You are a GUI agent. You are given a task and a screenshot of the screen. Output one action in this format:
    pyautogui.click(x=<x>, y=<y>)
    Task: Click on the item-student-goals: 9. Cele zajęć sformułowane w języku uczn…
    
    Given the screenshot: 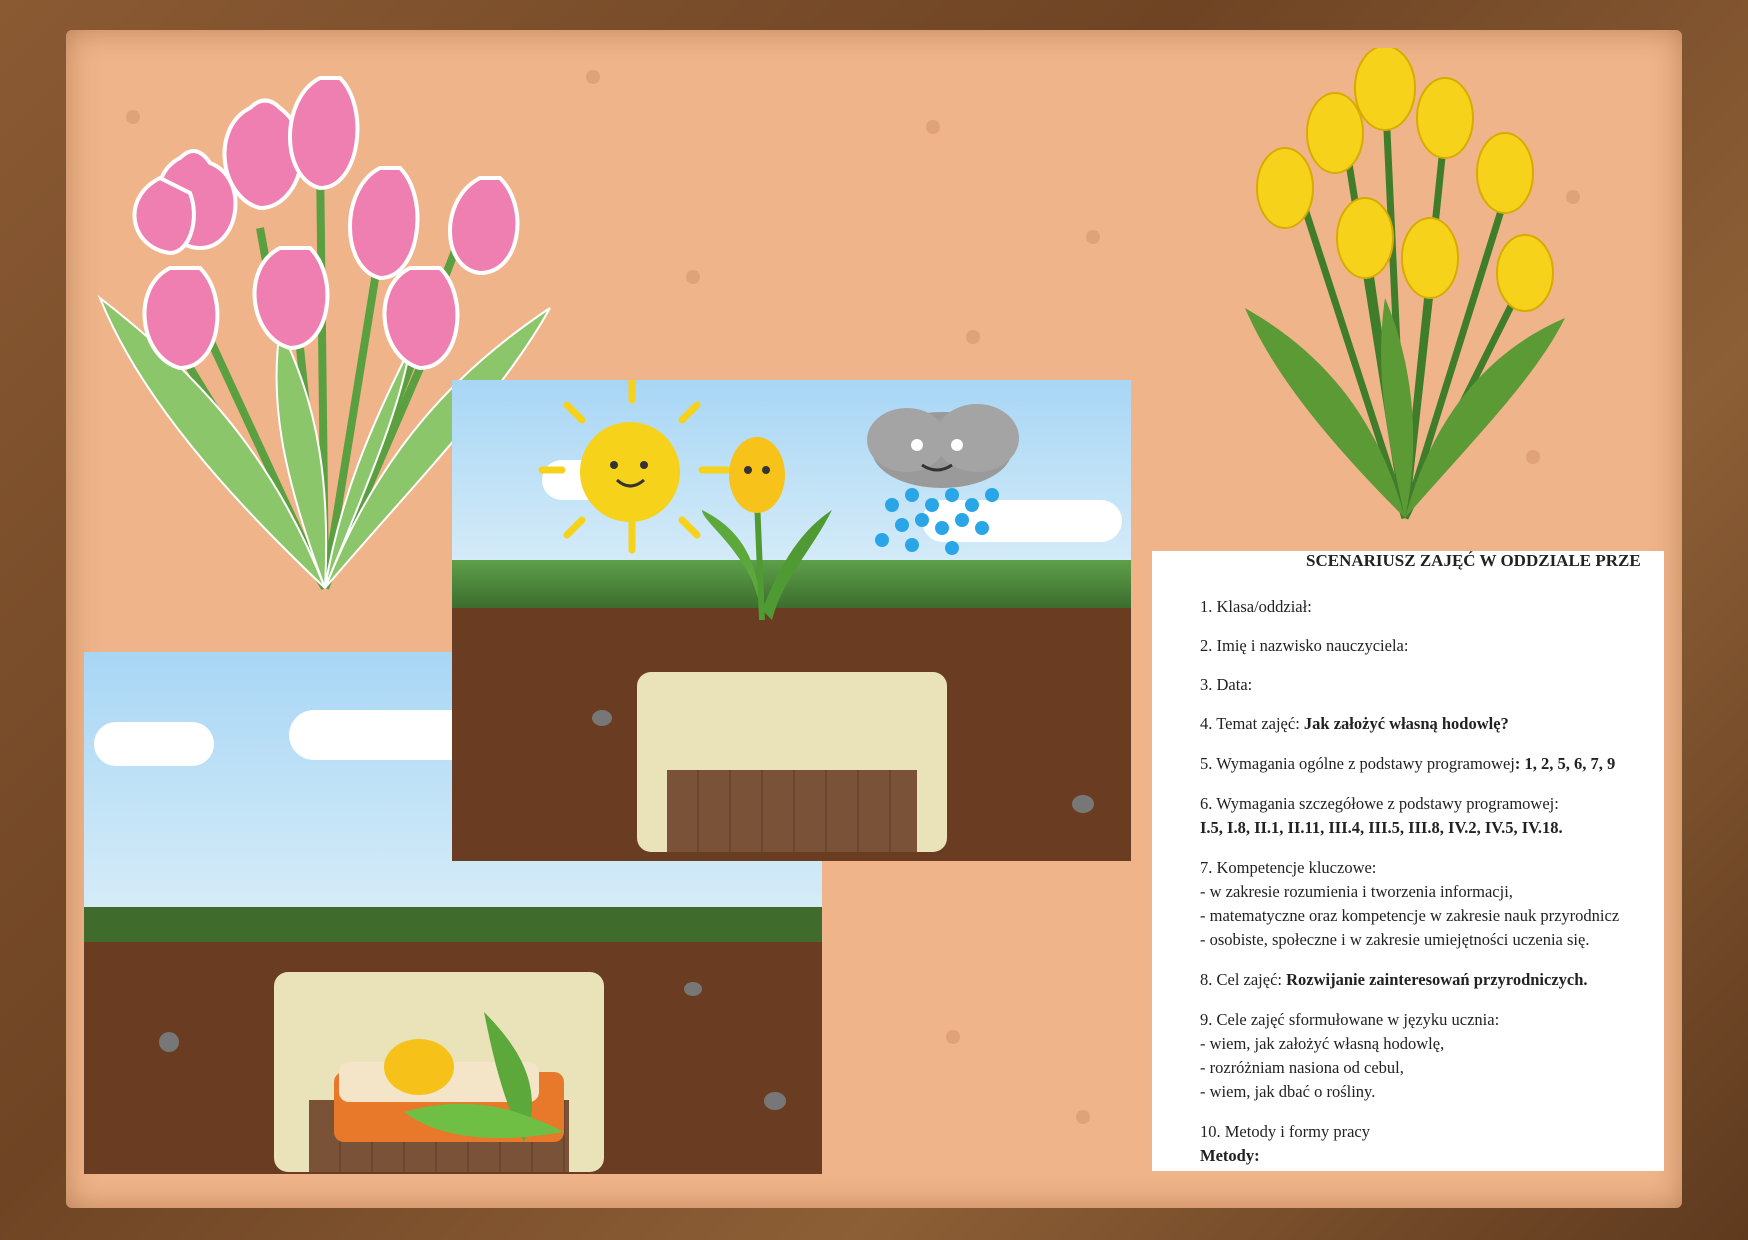 What is the action you would take?
    pyautogui.click(x=1350, y=1019)
    